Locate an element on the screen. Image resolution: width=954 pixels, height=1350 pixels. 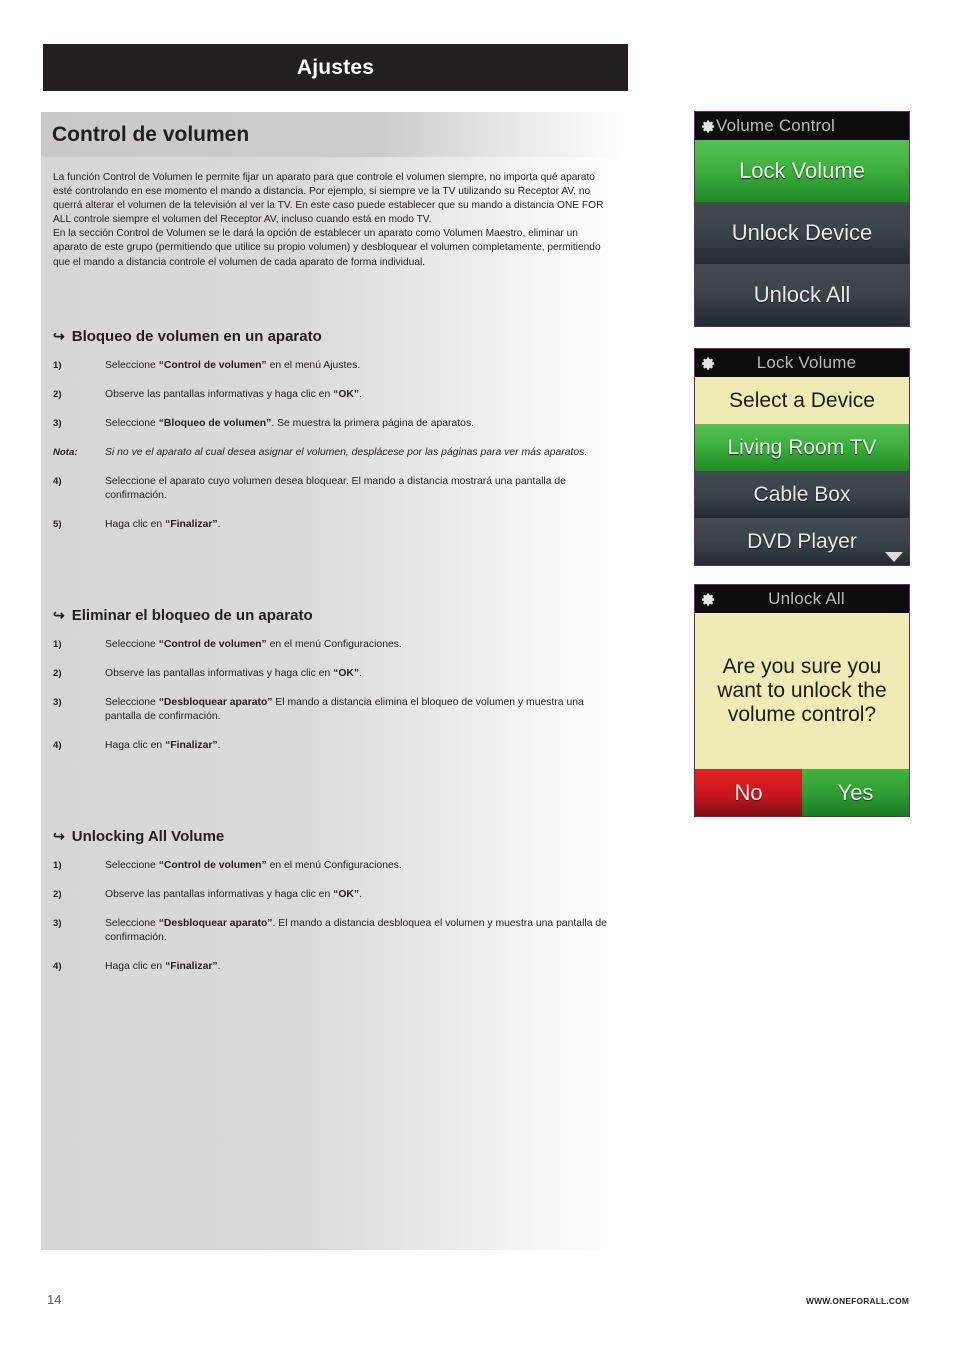
screen3-yes-label: Yes is located at coordinates (855, 792).